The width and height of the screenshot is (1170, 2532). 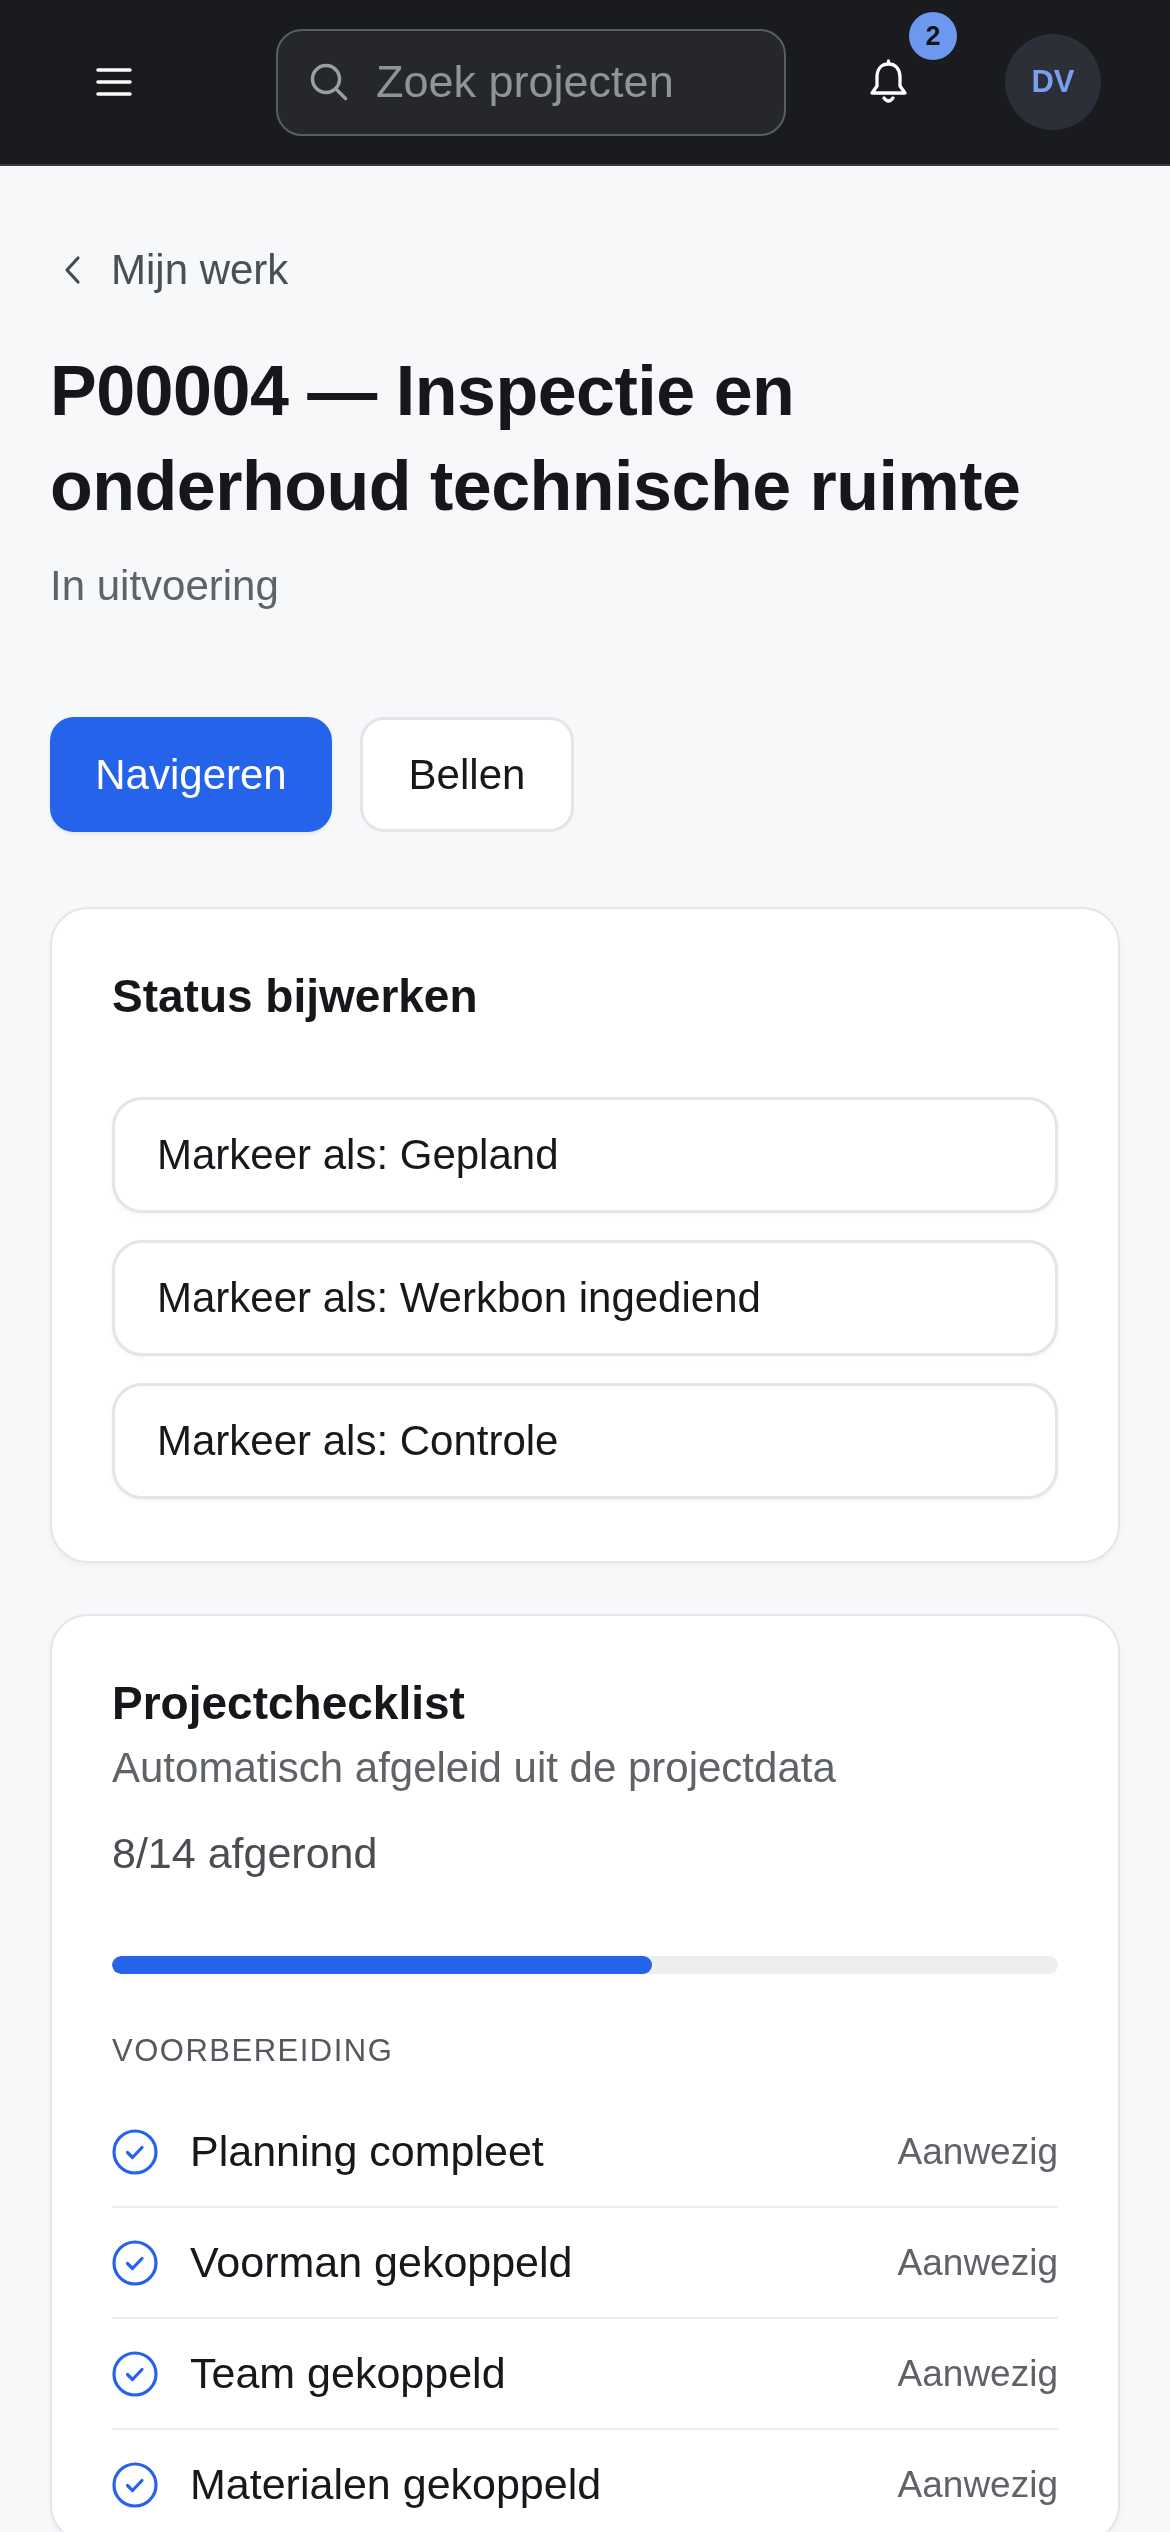 I want to click on card-title: Status bijwerken, so click(x=295, y=996).